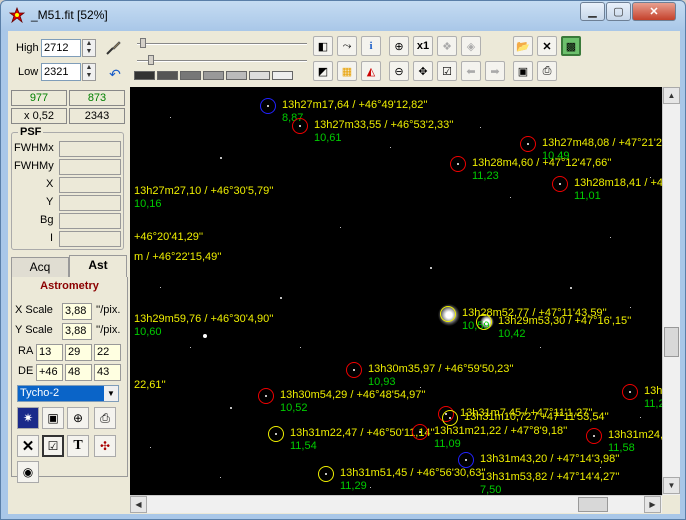  I want to click on zoom-out-button: ⊖, so click(399, 71).